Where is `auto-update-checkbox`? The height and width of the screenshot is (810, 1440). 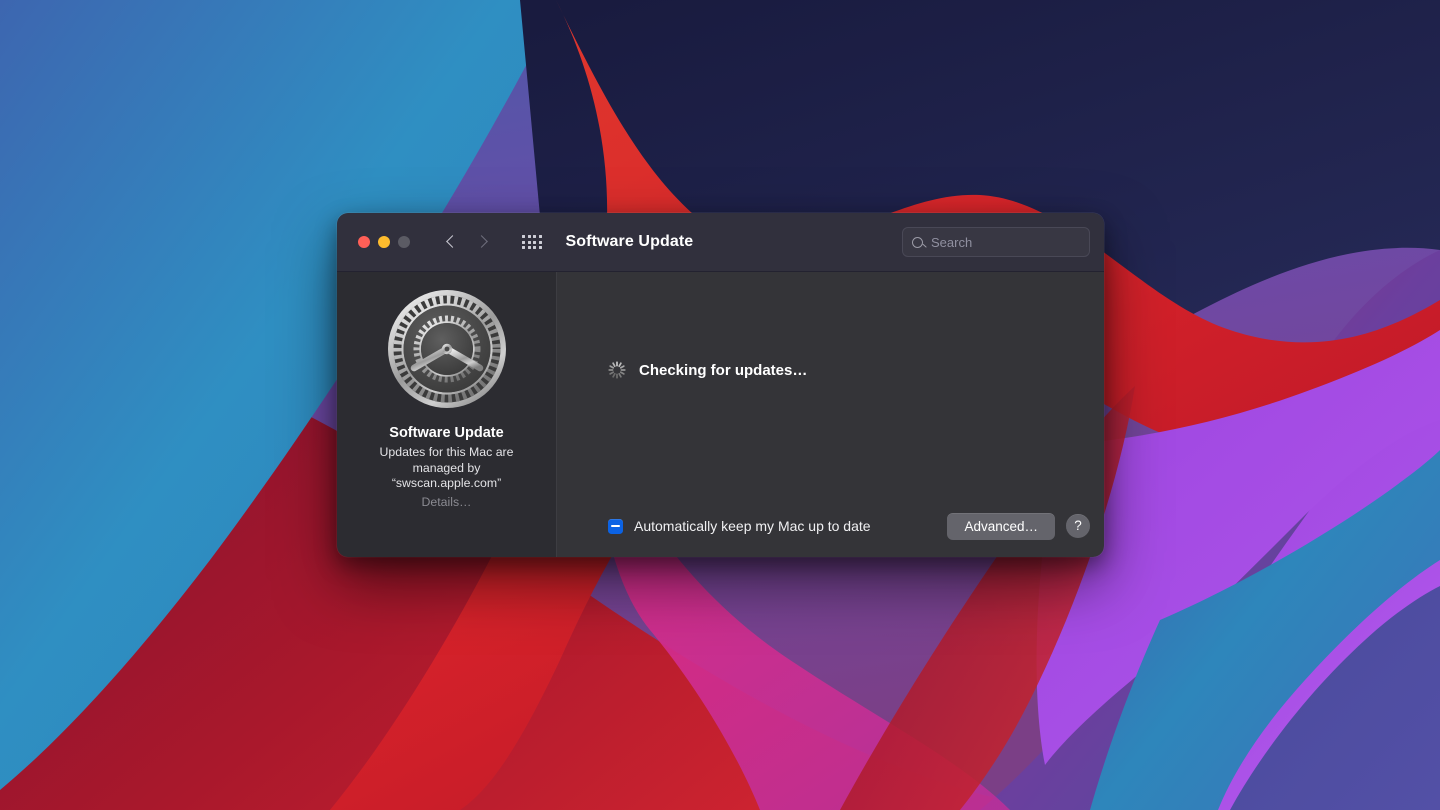
auto-update-checkbox is located at coordinates (615, 526).